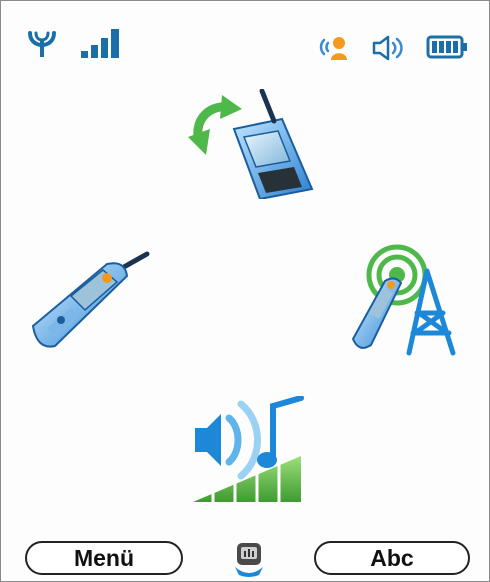 This screenshot has width=490, height=582. Describe the element at coordinates (251, 451) in the screenshot. I see `sound-volume-icon` at that location.